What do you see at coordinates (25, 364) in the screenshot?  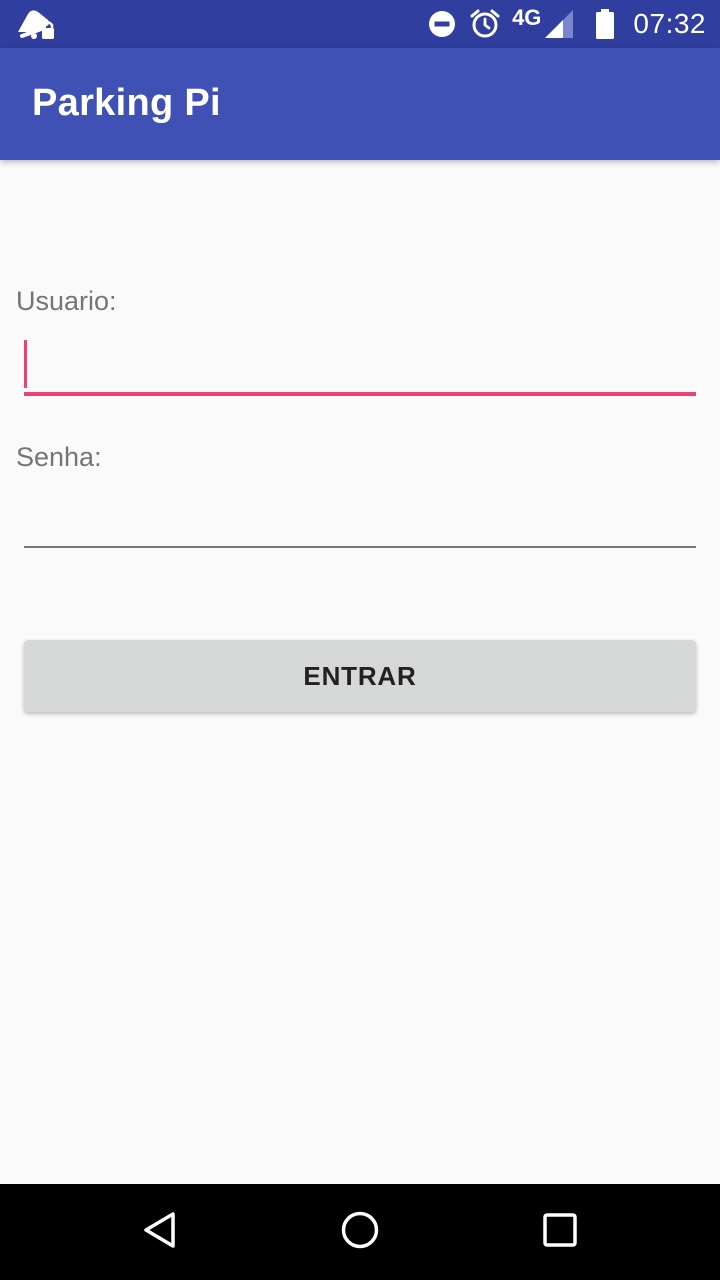 I see `text-cursor` at bounding box center [25, 364].